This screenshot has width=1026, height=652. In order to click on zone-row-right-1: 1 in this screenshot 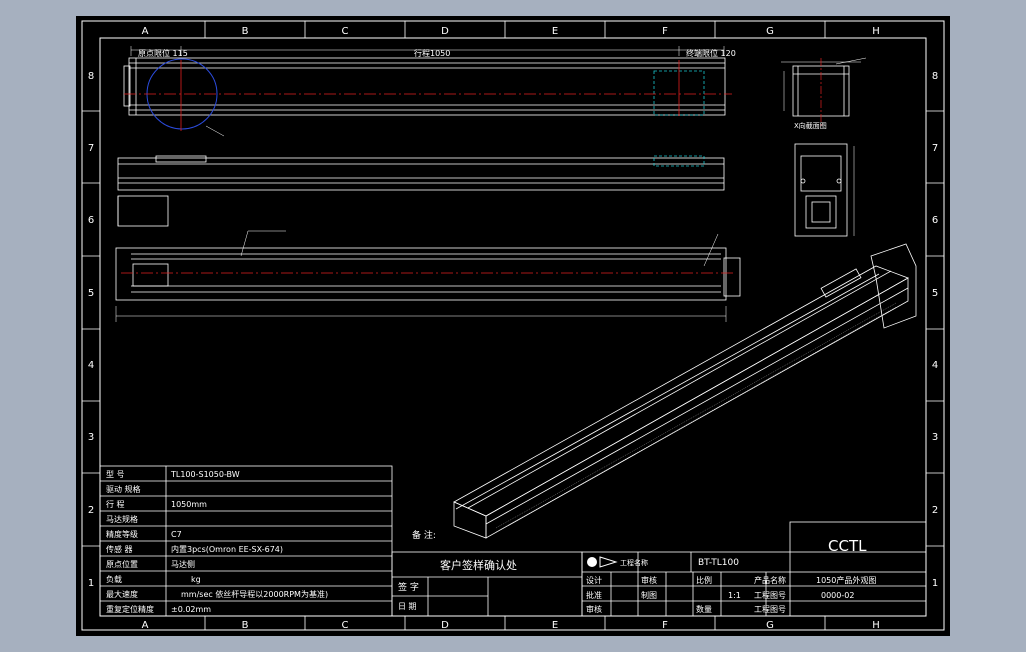, I will do `click(935, 583)`.